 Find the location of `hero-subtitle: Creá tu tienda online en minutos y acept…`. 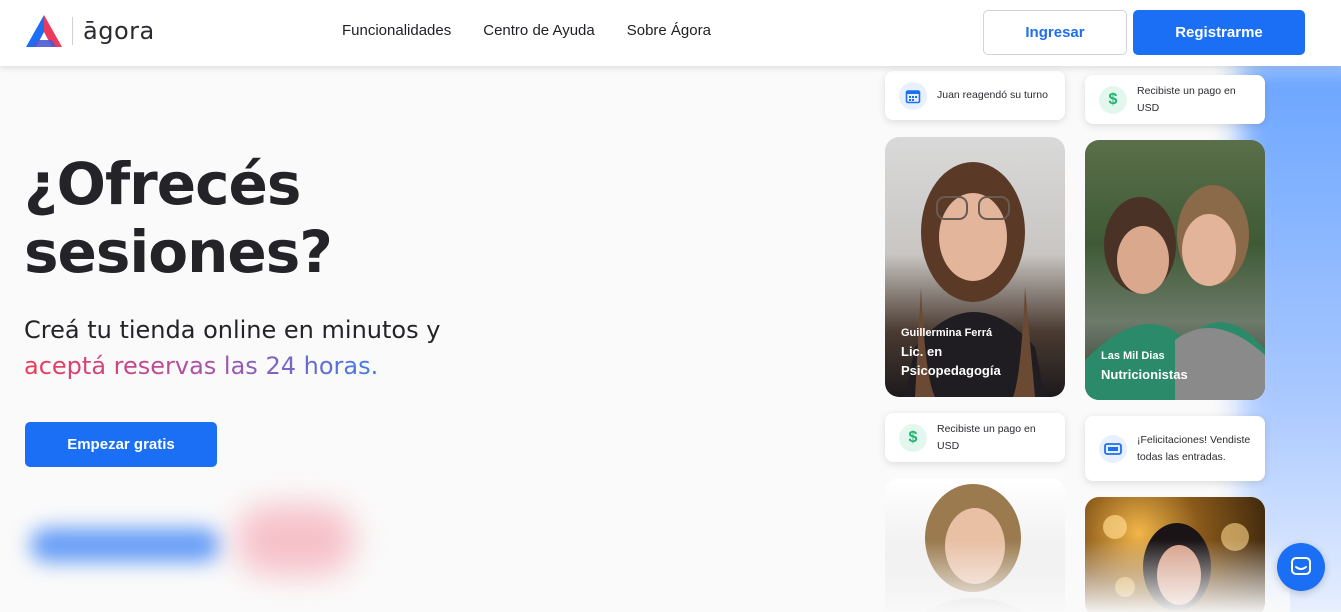

hero-subtitle: Creá tu tienda online en minutos y acept… is located at coordinates (232, 348).